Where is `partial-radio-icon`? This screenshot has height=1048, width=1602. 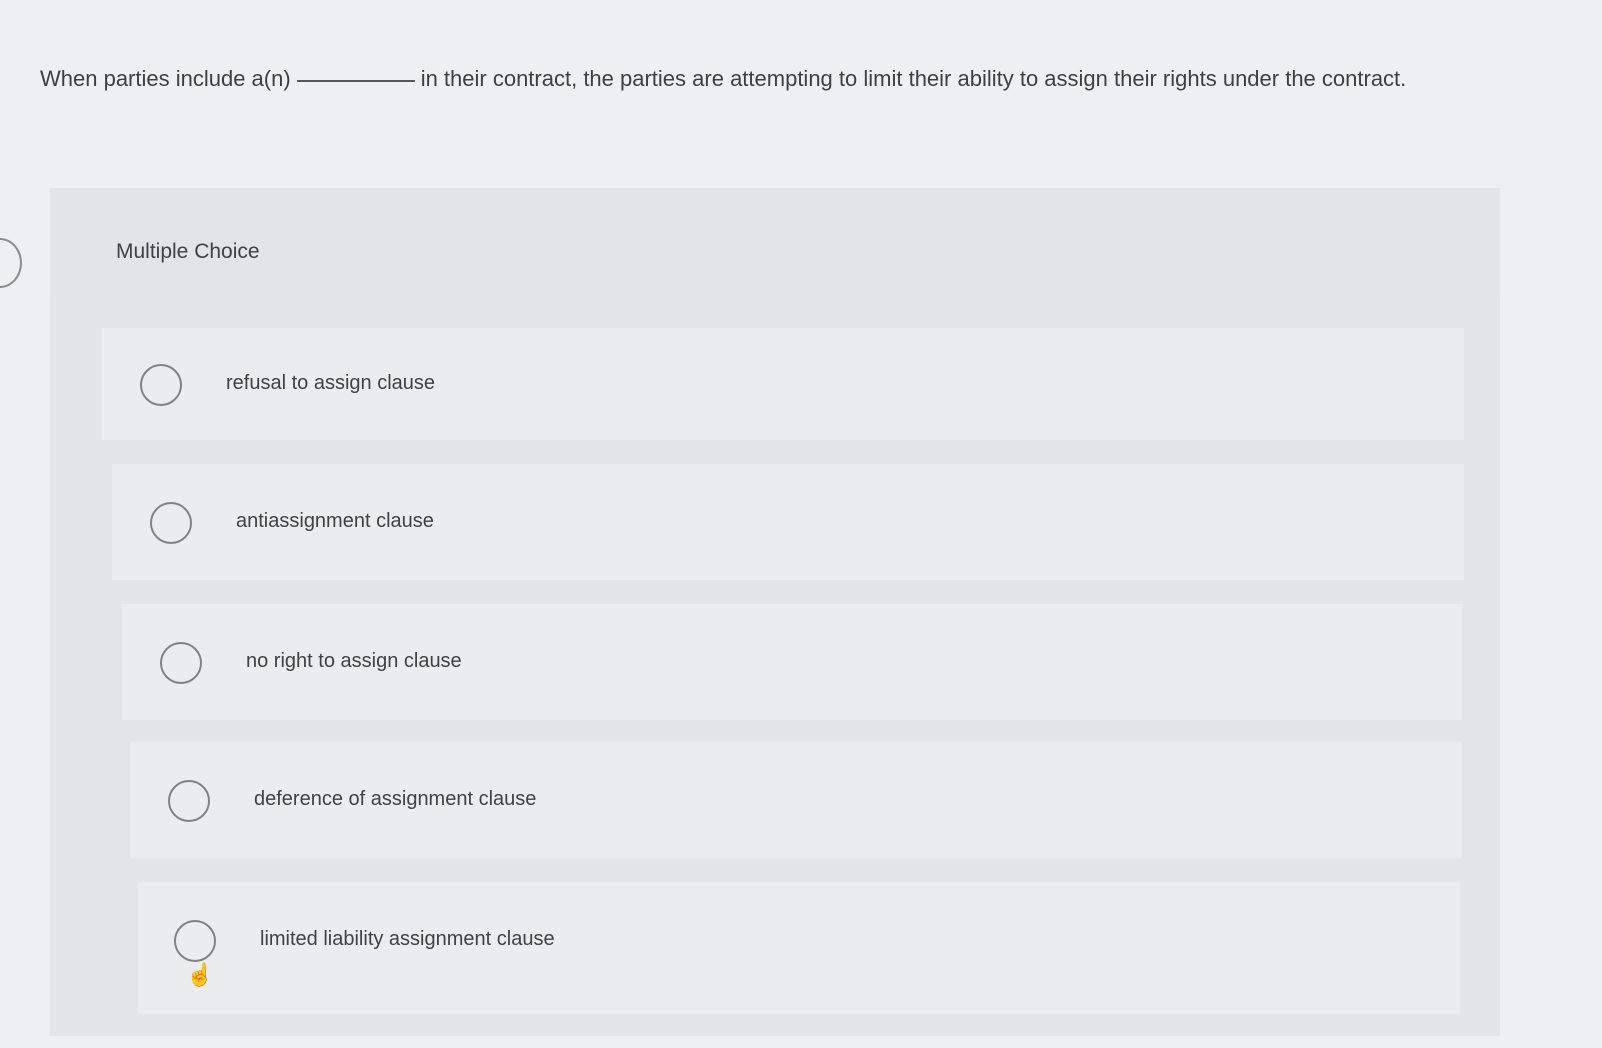 partial-radio-icon is located at coordinates (11, 263).